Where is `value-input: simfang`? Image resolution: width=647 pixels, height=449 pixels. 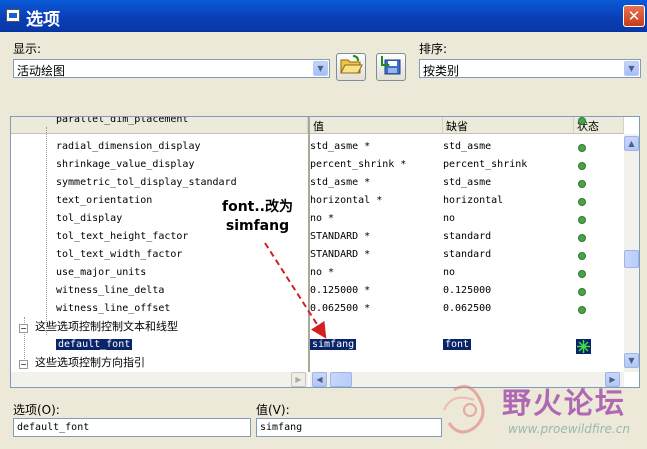 value-input: simfang is located at coordinates (349, 427).